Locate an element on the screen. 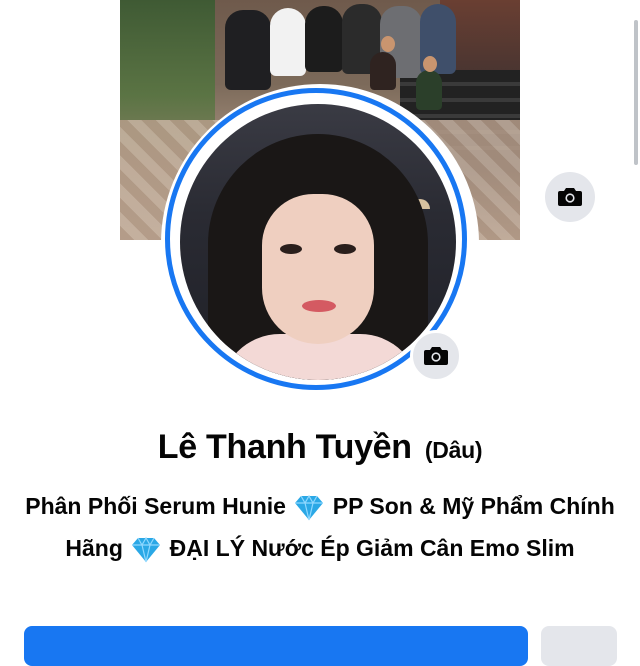 Image resolution: width=640 pixels, height=666 pixels. edit-profile-picture-button is located at coordinates (436, 356).